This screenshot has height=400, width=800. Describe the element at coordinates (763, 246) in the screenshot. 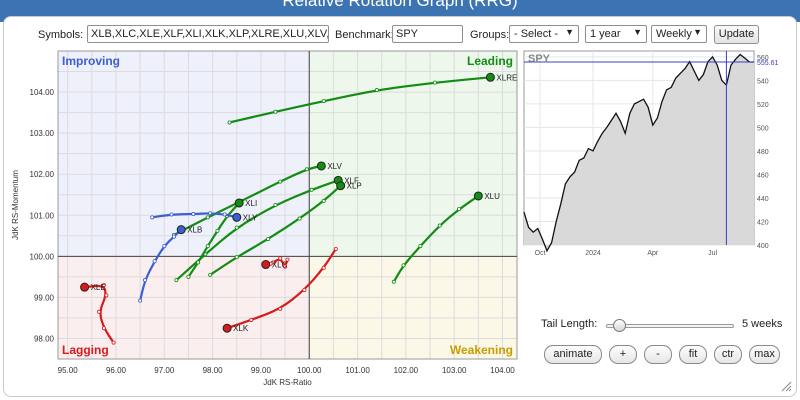

I see `spy-y-tick-label: 400` at that location.